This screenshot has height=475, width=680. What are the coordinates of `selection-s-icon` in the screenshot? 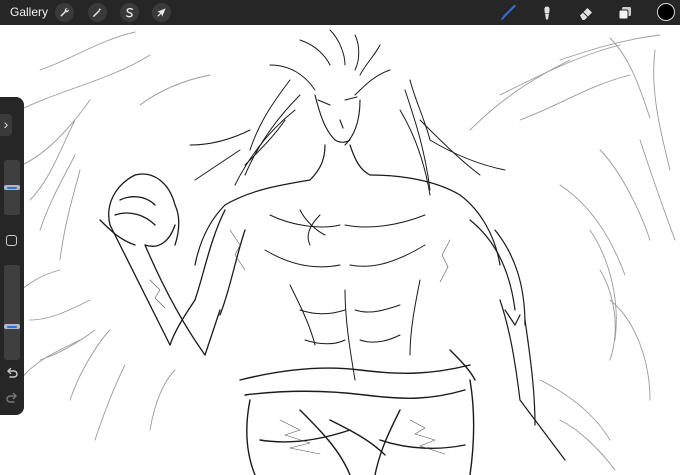 It's located at (129, 12).